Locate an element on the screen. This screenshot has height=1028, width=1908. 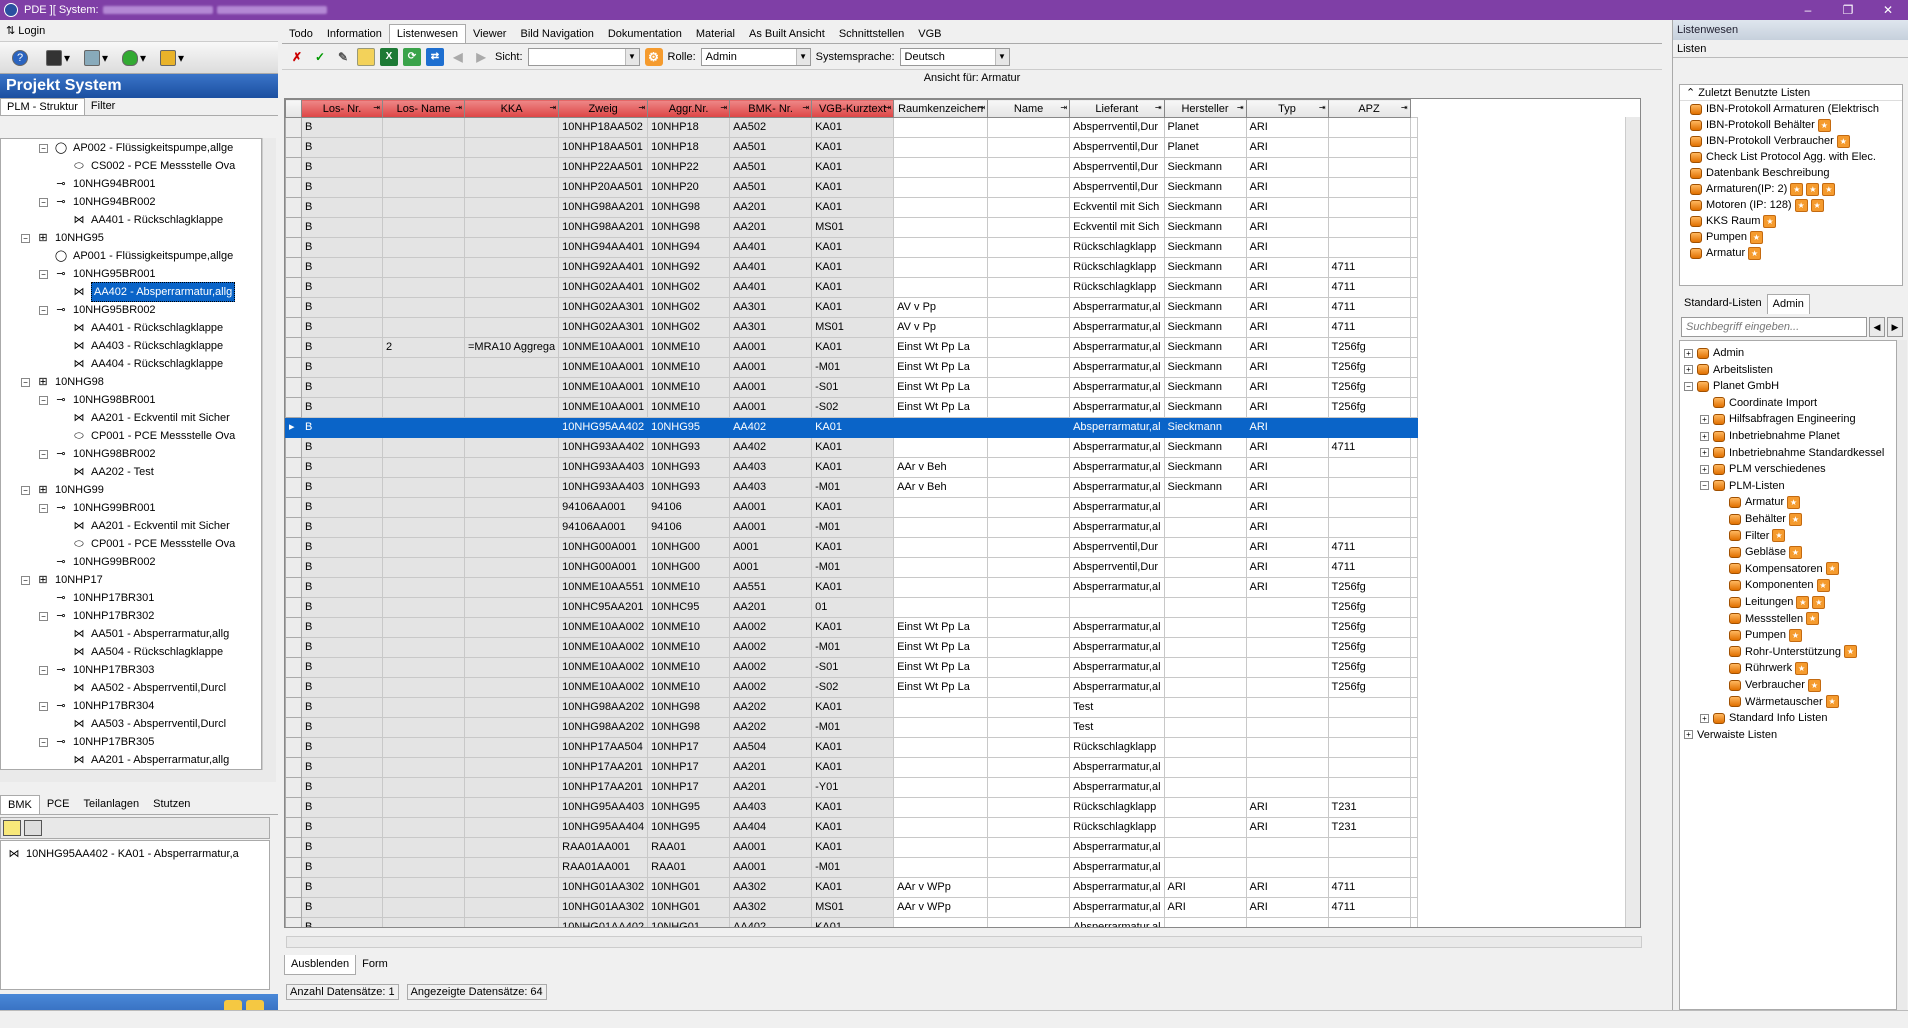
table-cell: AA504 is located at coordinates (771, 747).